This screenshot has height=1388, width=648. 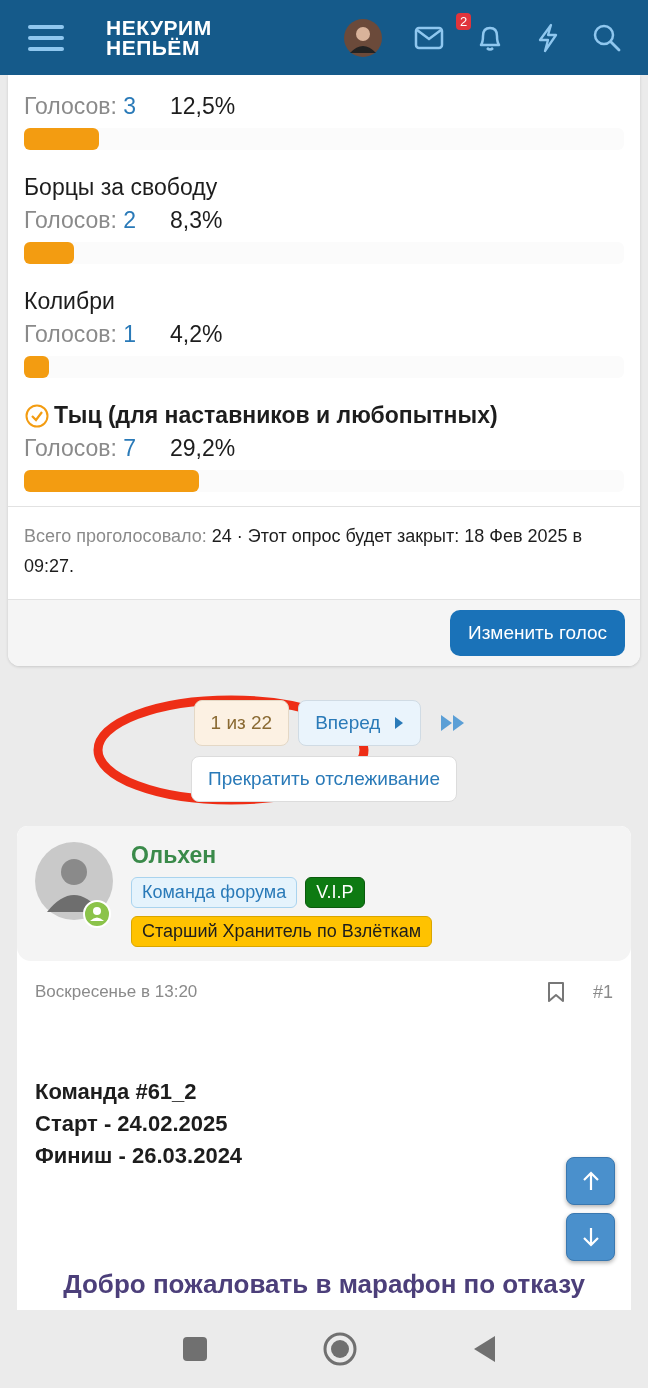 I want to click on scroll-up-button, so click(x=590, y=1181).